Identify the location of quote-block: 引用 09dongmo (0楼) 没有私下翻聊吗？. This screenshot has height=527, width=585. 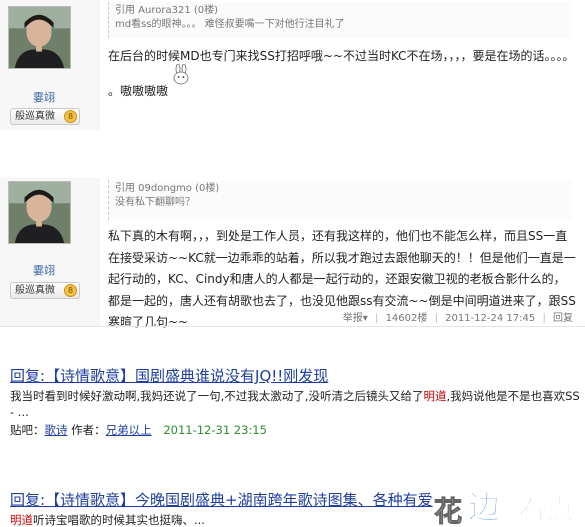
(340, 200).